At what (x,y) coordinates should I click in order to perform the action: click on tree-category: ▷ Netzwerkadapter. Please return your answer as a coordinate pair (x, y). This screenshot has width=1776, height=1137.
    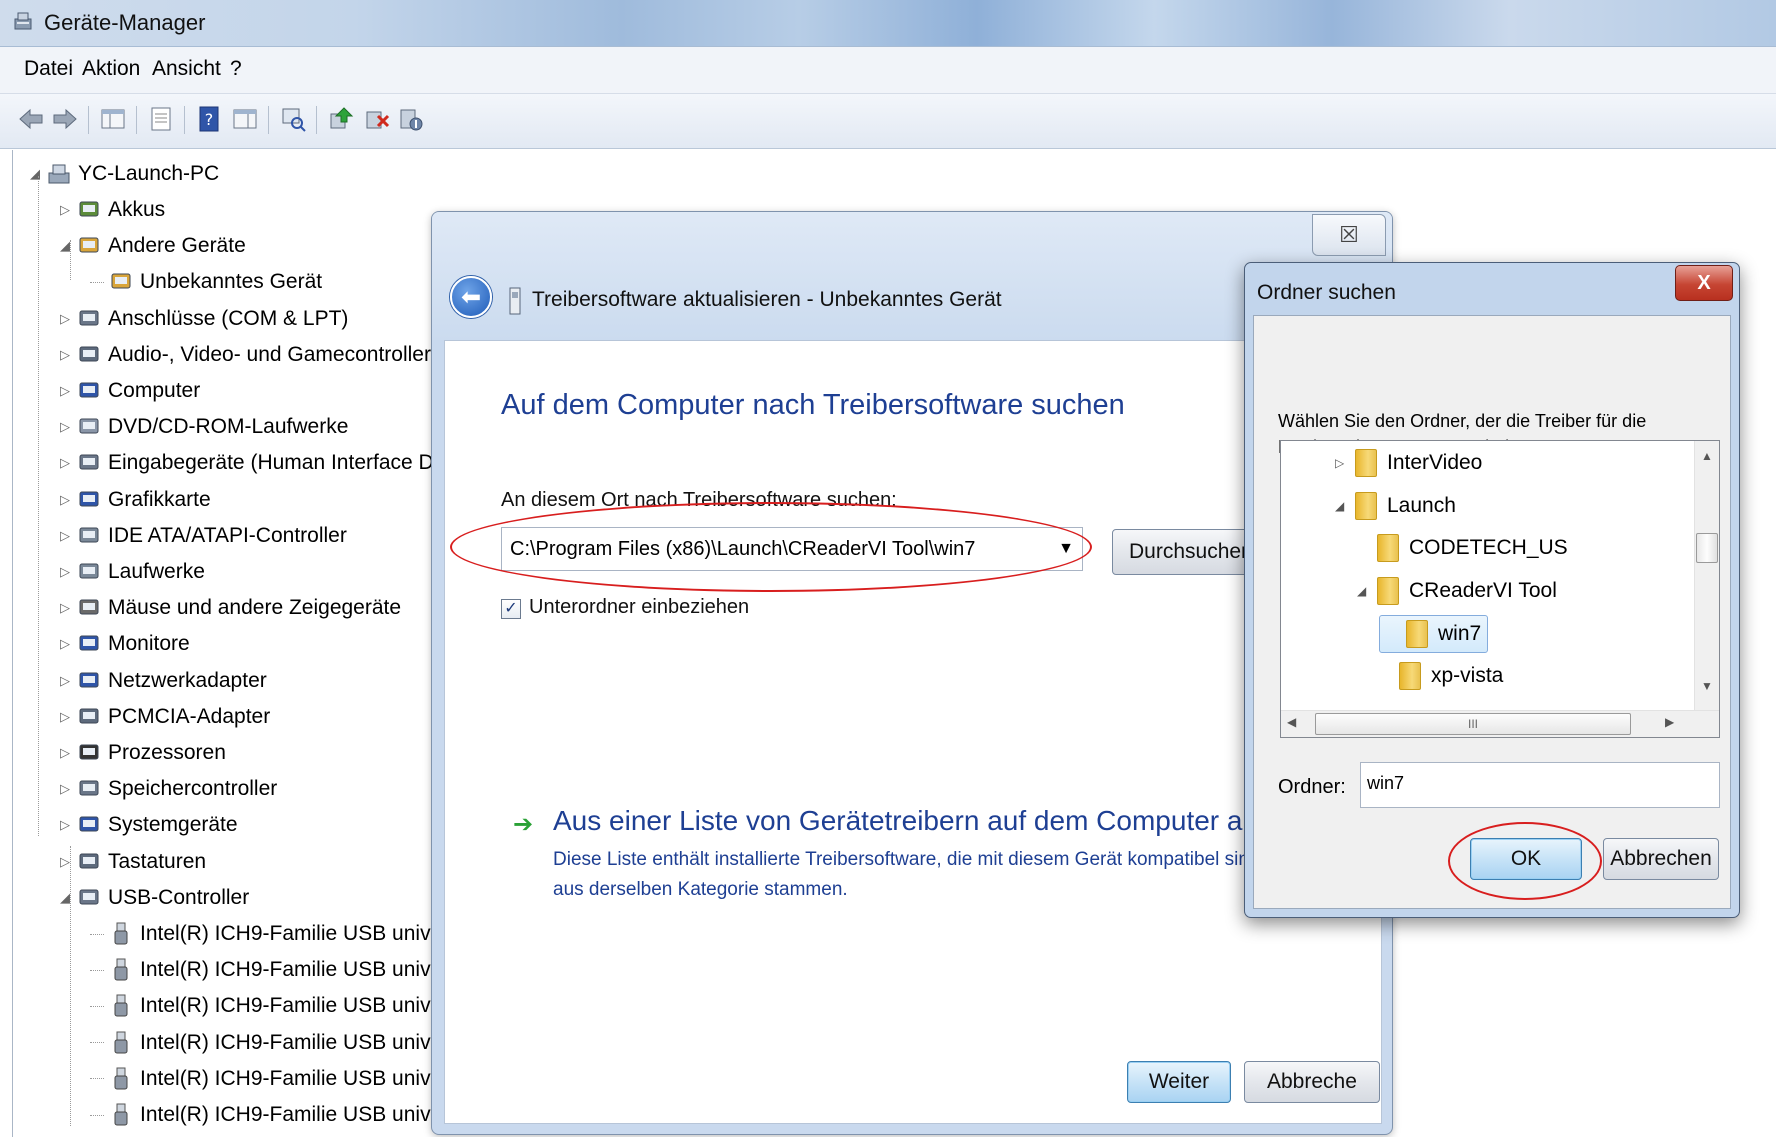
    Looking at the image, I should click on (162, 681).